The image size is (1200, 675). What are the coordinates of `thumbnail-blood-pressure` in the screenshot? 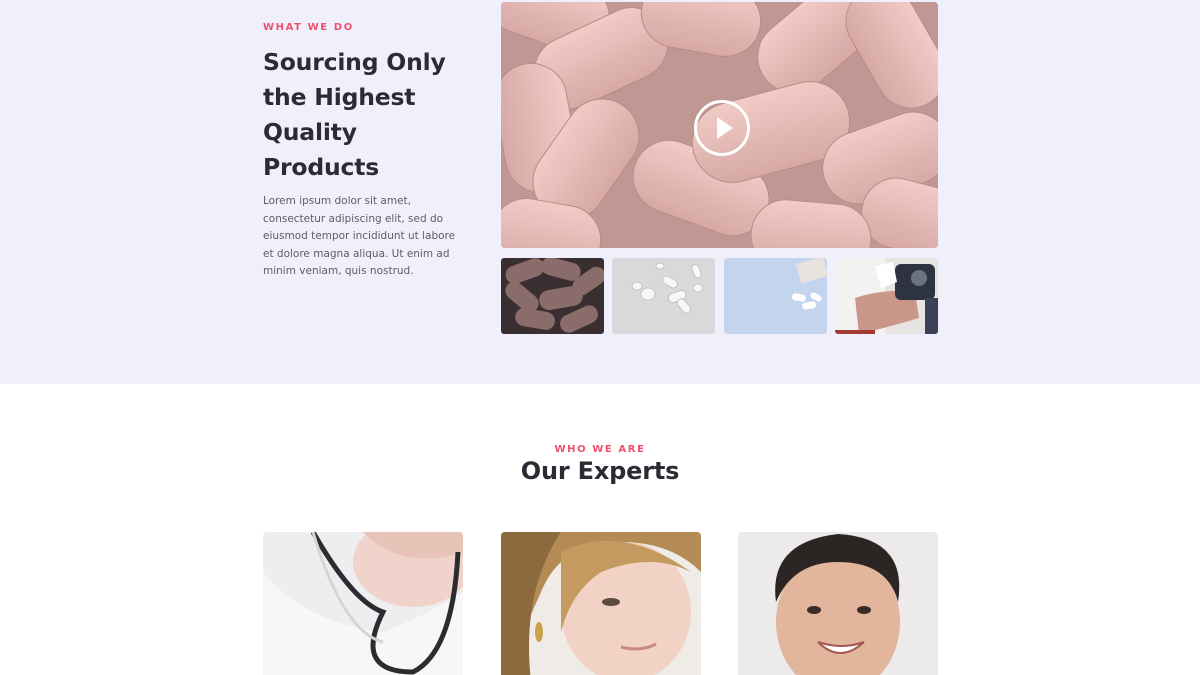 It's located at (886, 296).